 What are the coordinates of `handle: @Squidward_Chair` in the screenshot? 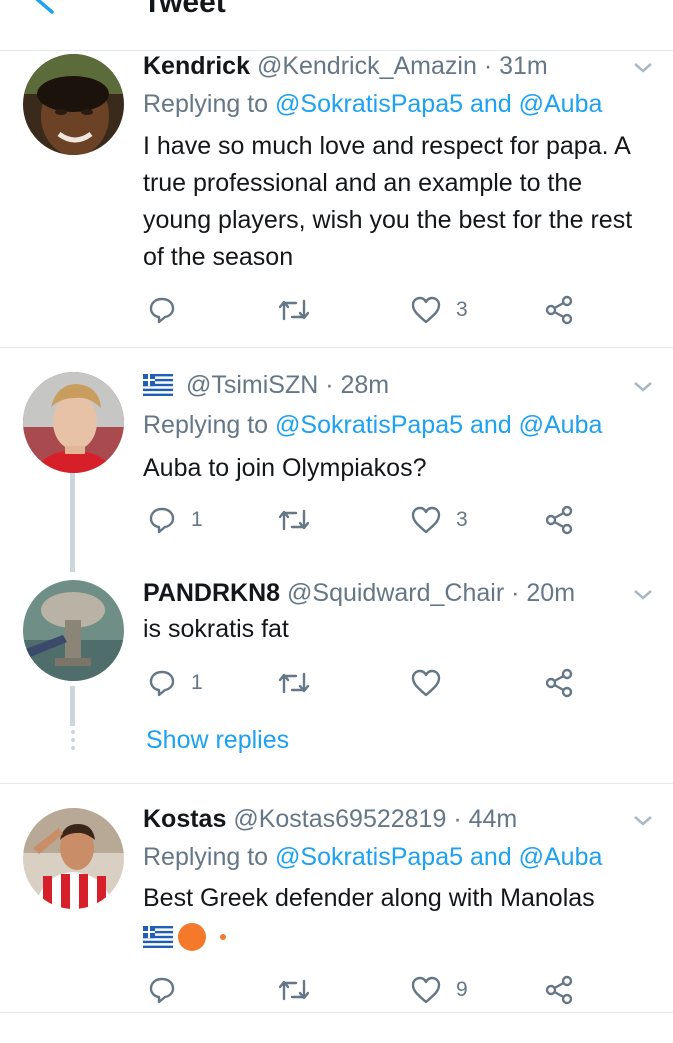 It's located at (395, 593).